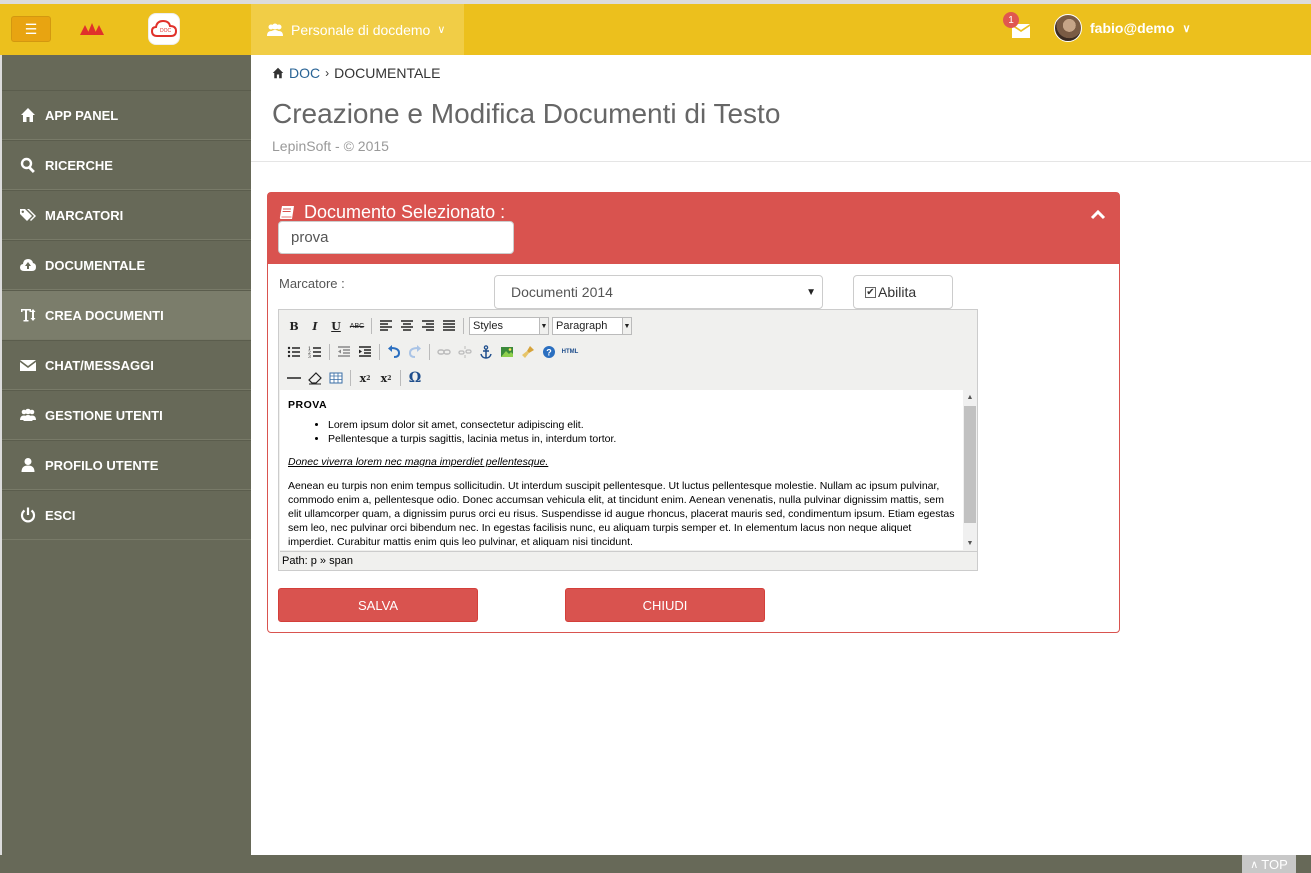 The width and height of the screenshot is (1311, 873). I want to click on bold-icon: B, so click(294, 326).